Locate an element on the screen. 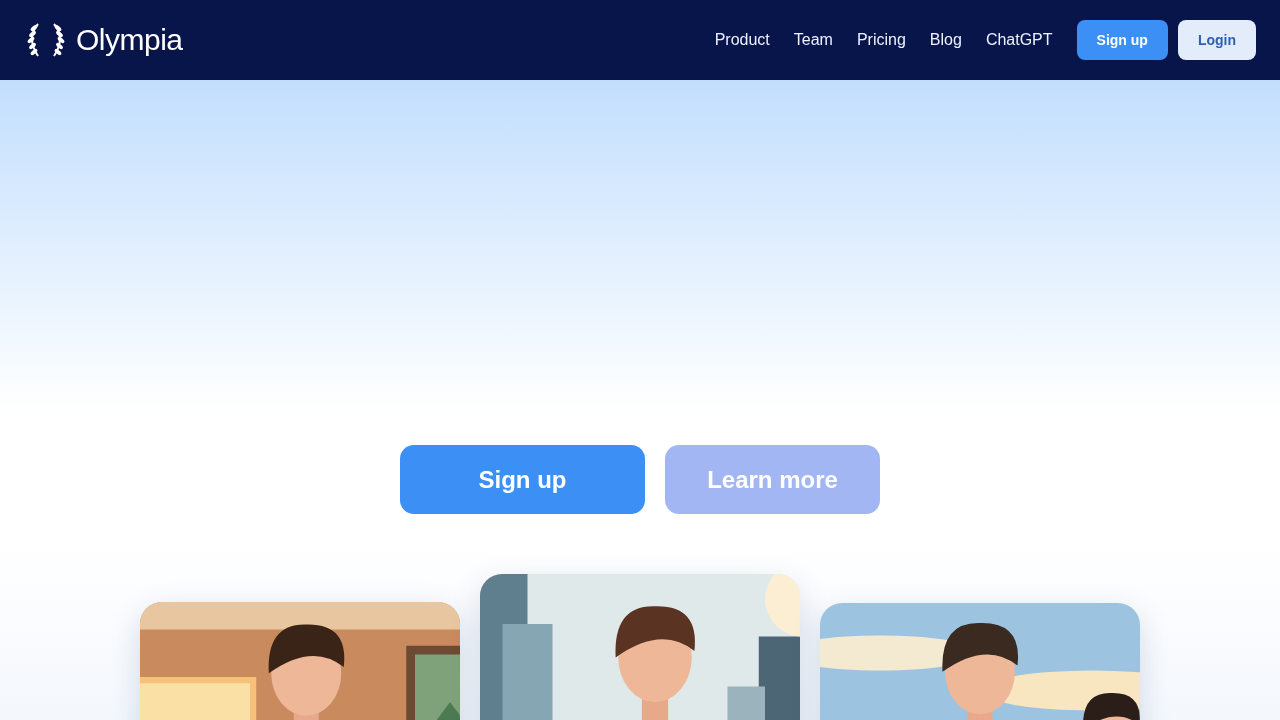 The height and width of the screenshot is (720, 1280). nav-link: Pricing is located at coordinates (881, 40).